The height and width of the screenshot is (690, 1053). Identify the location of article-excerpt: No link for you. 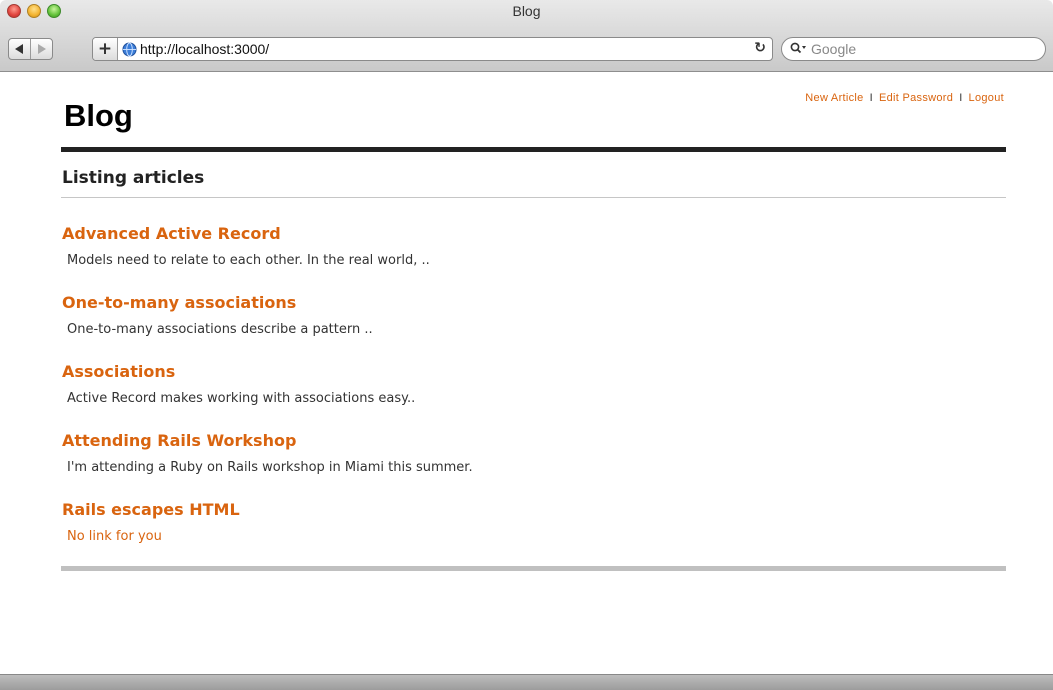
(114, 536).